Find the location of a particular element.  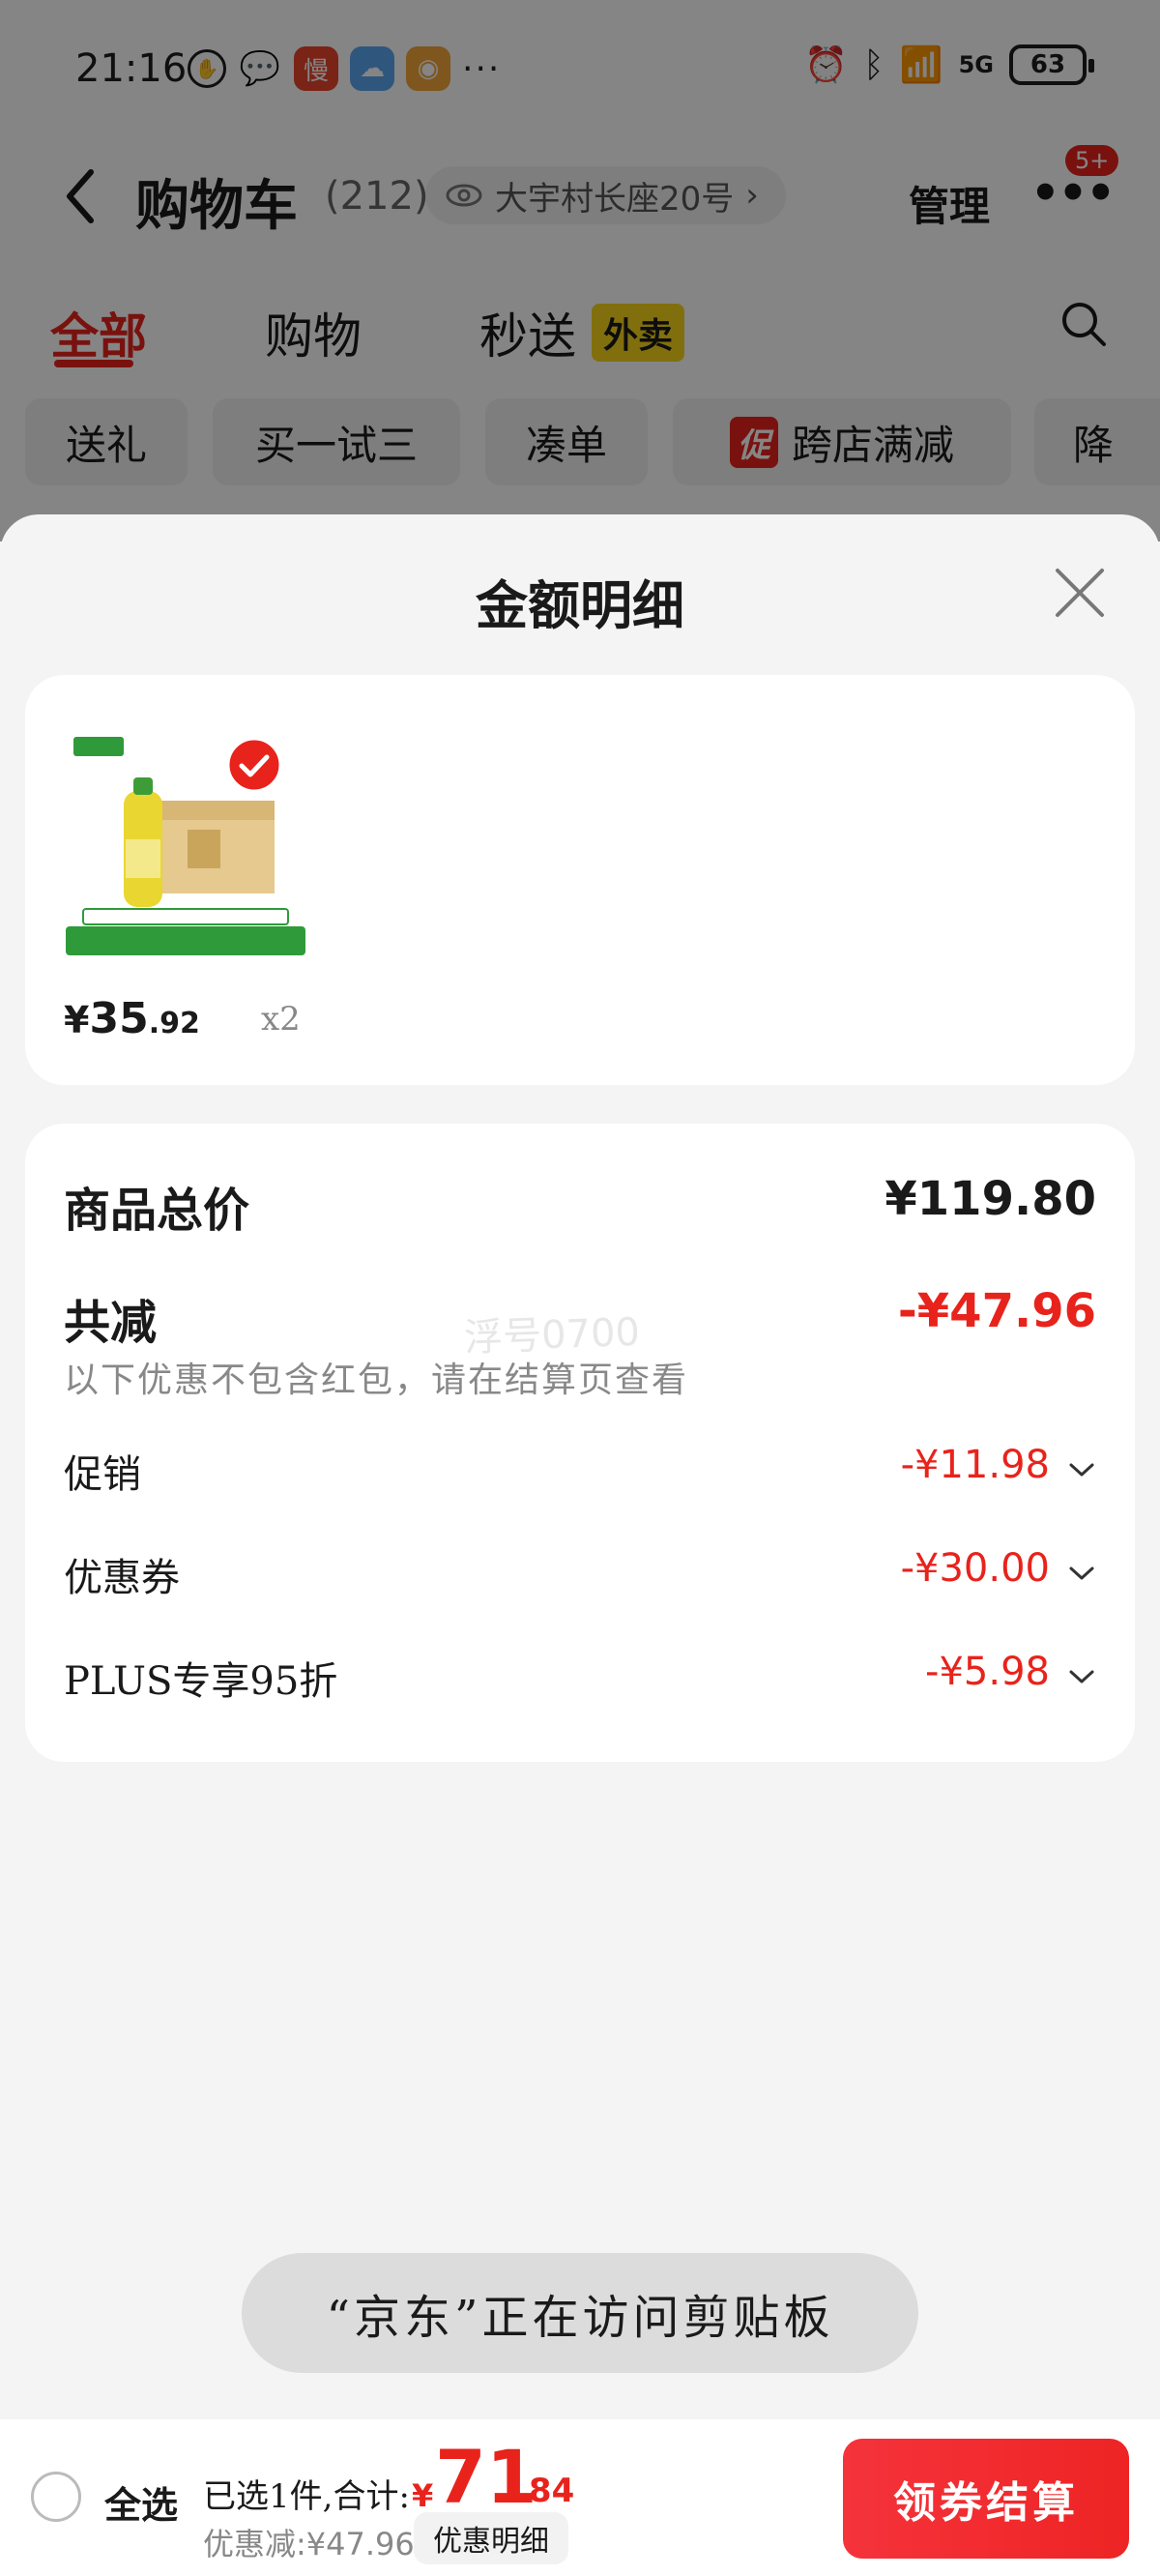

price-integer: 35 is located at coordinates (119, 1018).